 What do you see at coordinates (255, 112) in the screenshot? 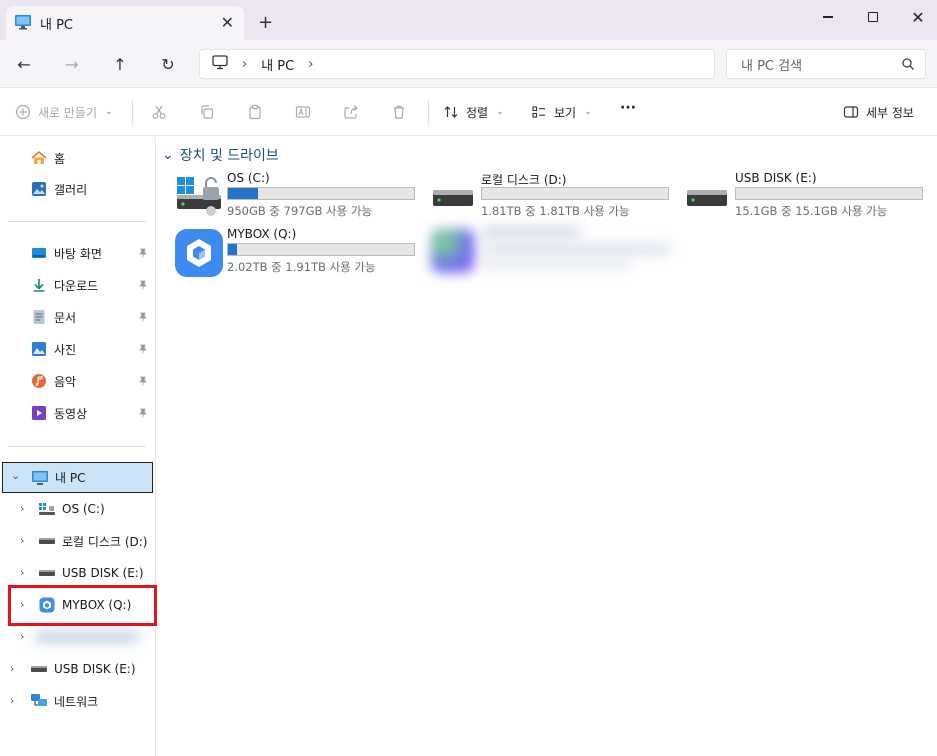
I see `paste-button` at bounding box center [255, 112].